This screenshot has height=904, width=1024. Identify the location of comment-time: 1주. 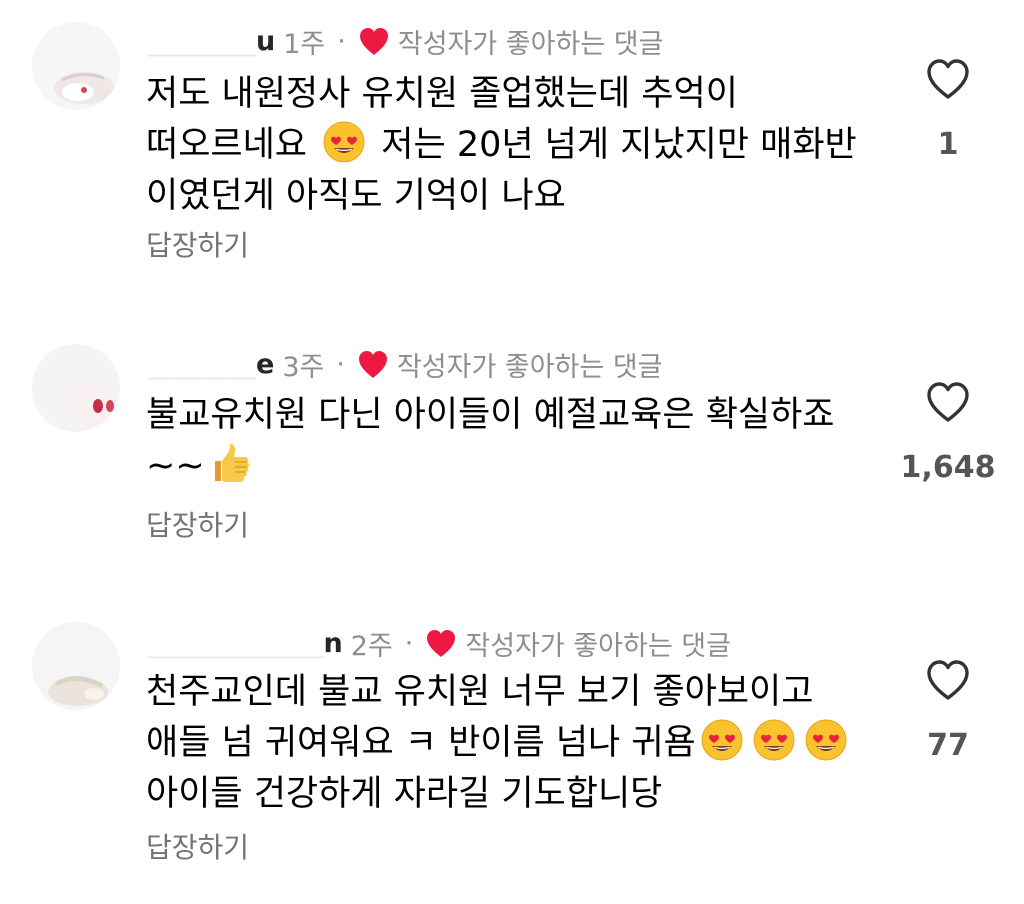
(304, 44).